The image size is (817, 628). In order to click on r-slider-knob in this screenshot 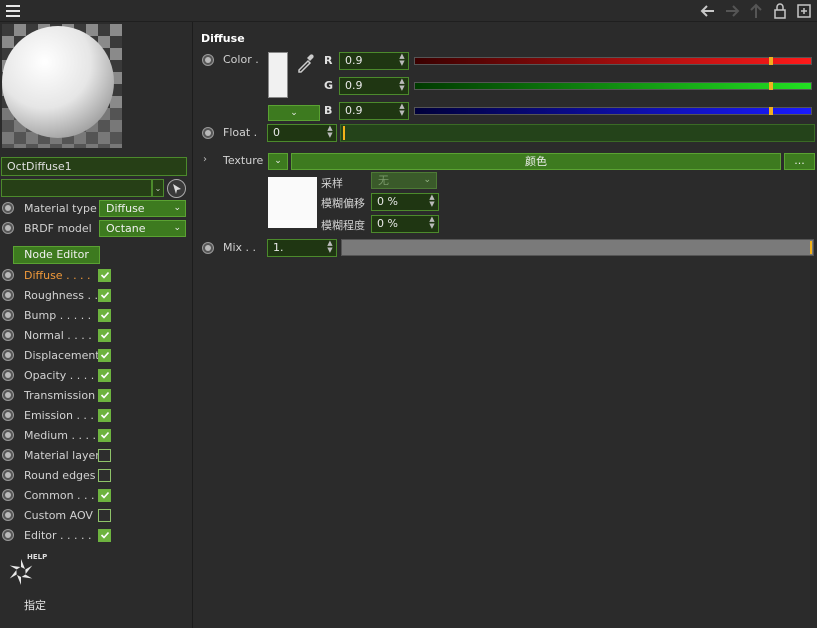, I will do `click(771, 61)`.